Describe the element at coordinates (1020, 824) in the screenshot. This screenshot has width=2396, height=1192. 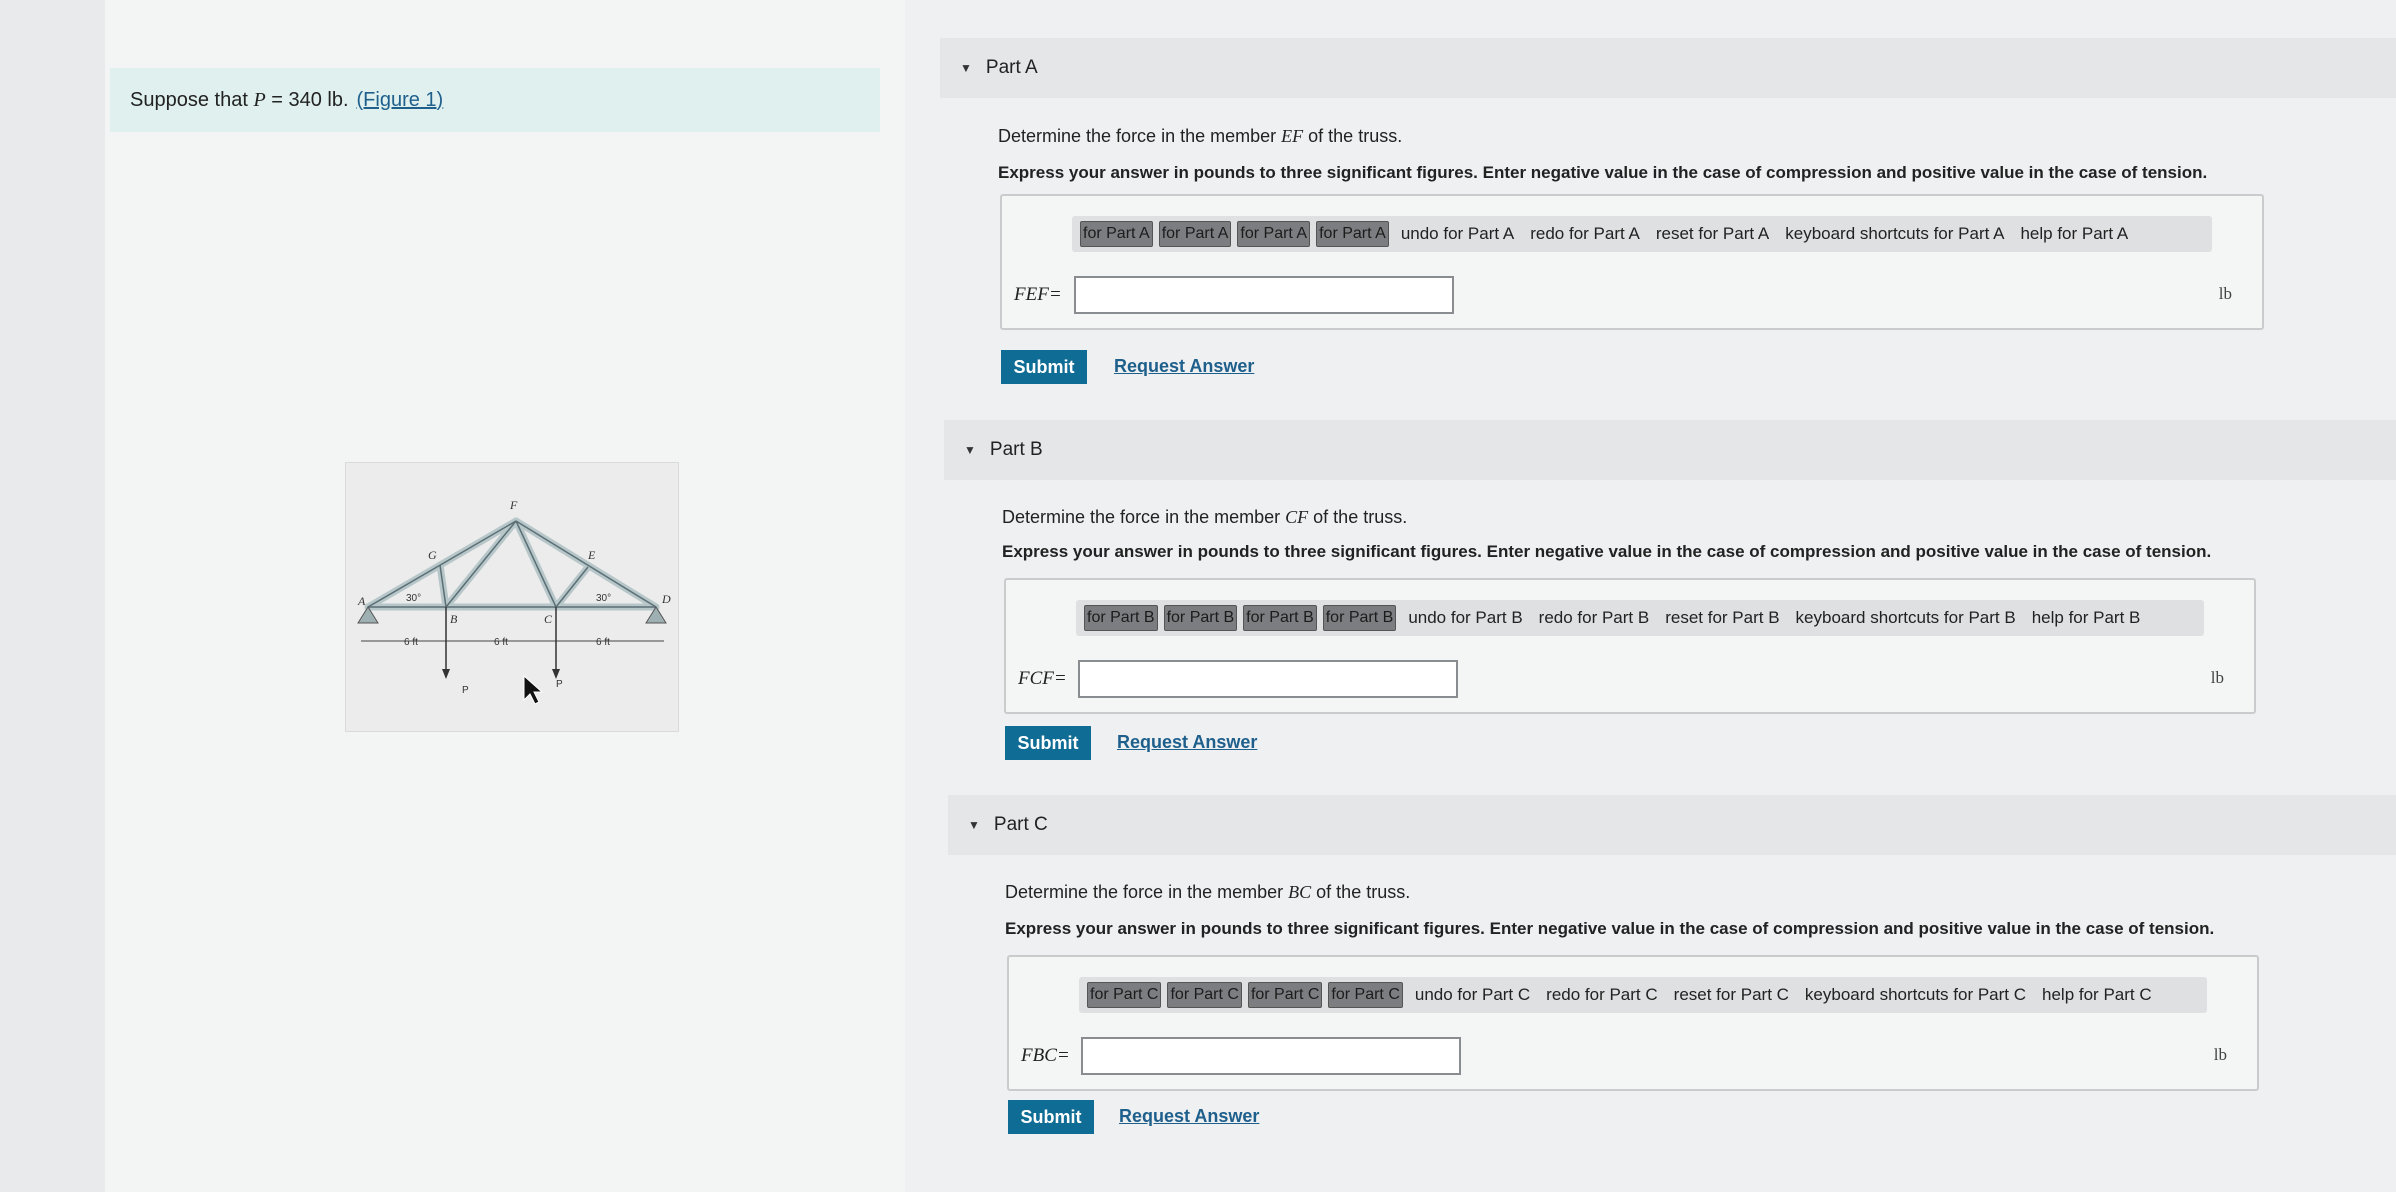
I see `part-c-title: Part C` at that location.